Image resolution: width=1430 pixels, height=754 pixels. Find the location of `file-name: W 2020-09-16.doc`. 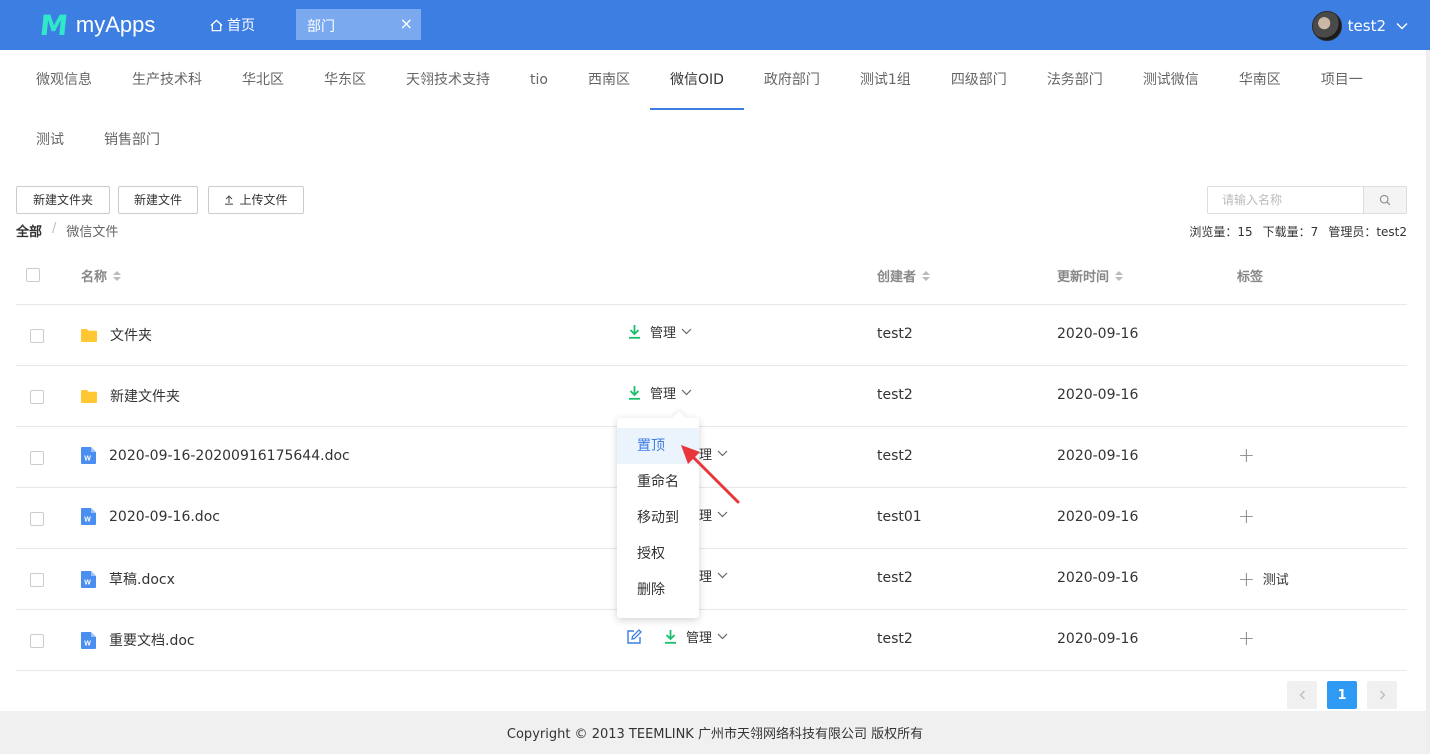

file-name: W 2020-09-16.doc is located at coordinates (150, 516).